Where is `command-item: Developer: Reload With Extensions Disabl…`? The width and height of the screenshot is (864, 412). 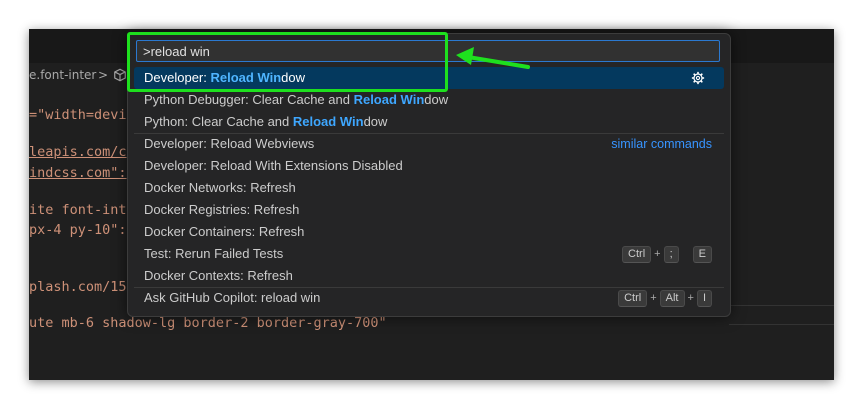 command-item: Developer: Reload With Extensions Disabl… is located at coordinates (429, 166).